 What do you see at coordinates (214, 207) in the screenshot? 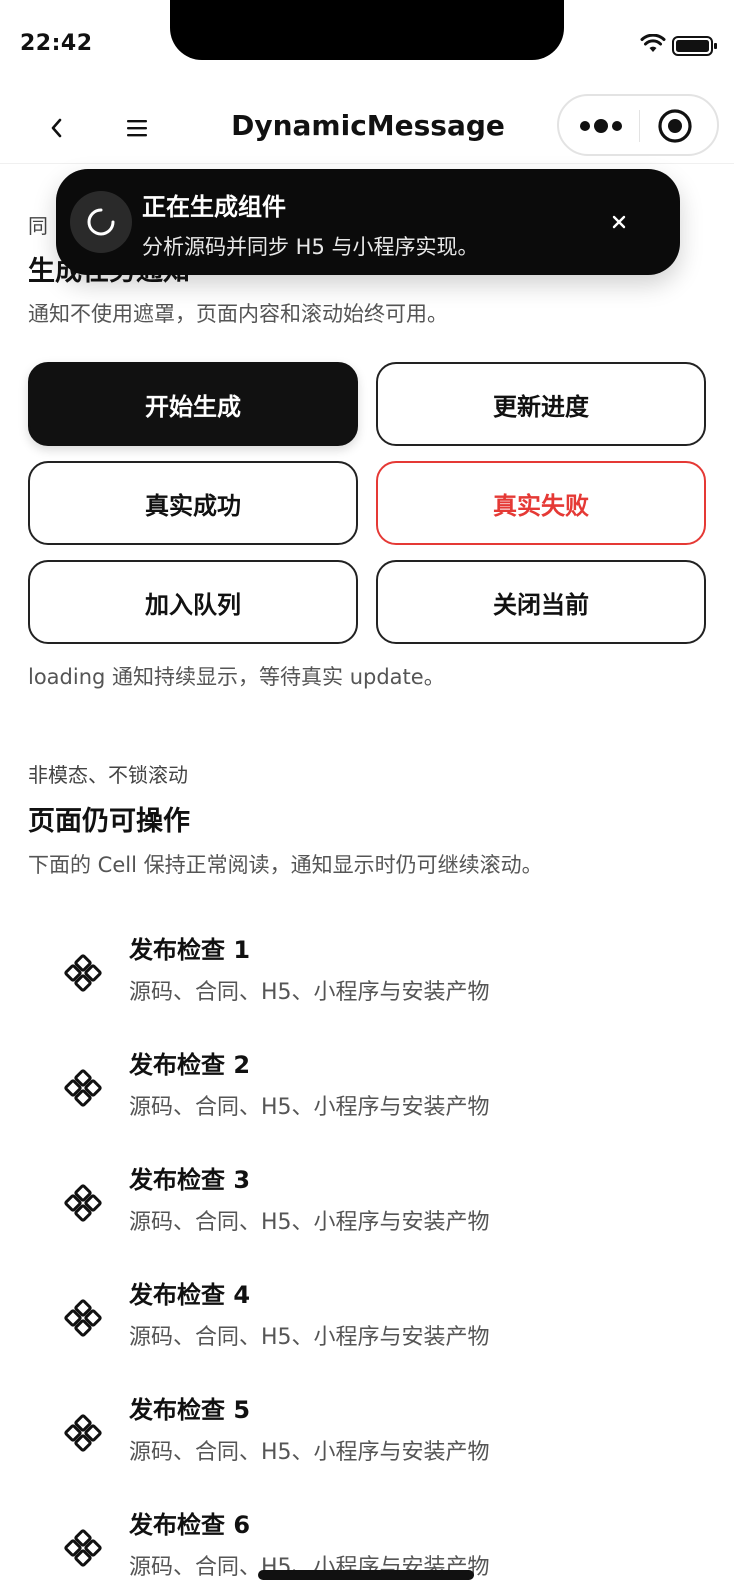
I see `toast-title: 正在生成组件` at bounding box center [214, 207].